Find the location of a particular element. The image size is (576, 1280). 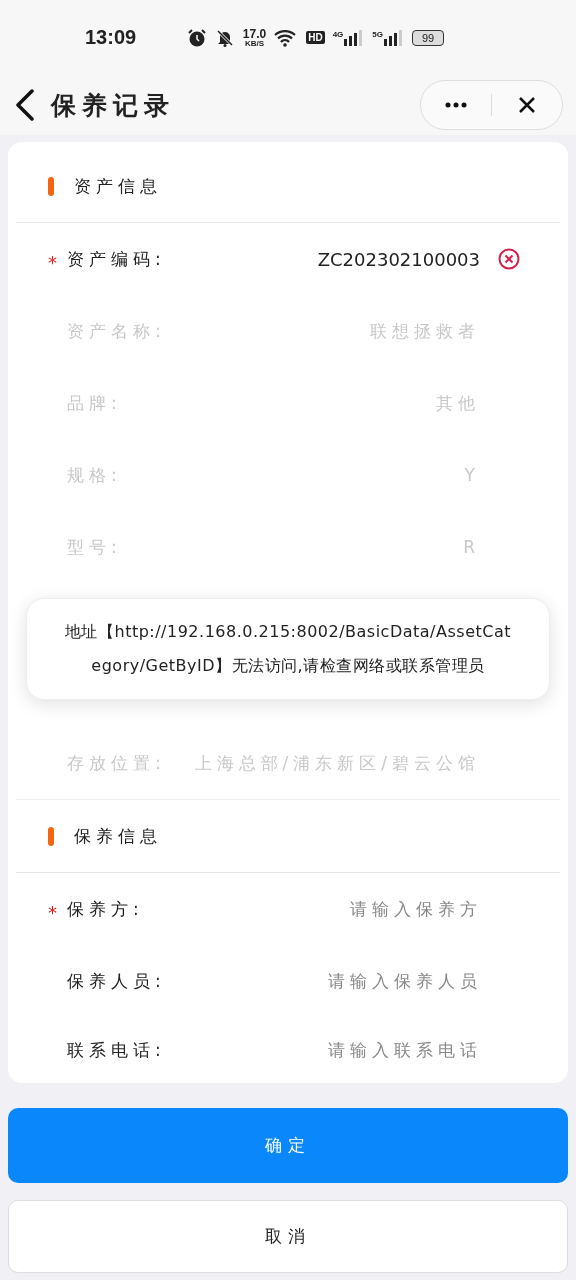

input-field: 请输入联系电话 is located at coordinates (352, 1050).